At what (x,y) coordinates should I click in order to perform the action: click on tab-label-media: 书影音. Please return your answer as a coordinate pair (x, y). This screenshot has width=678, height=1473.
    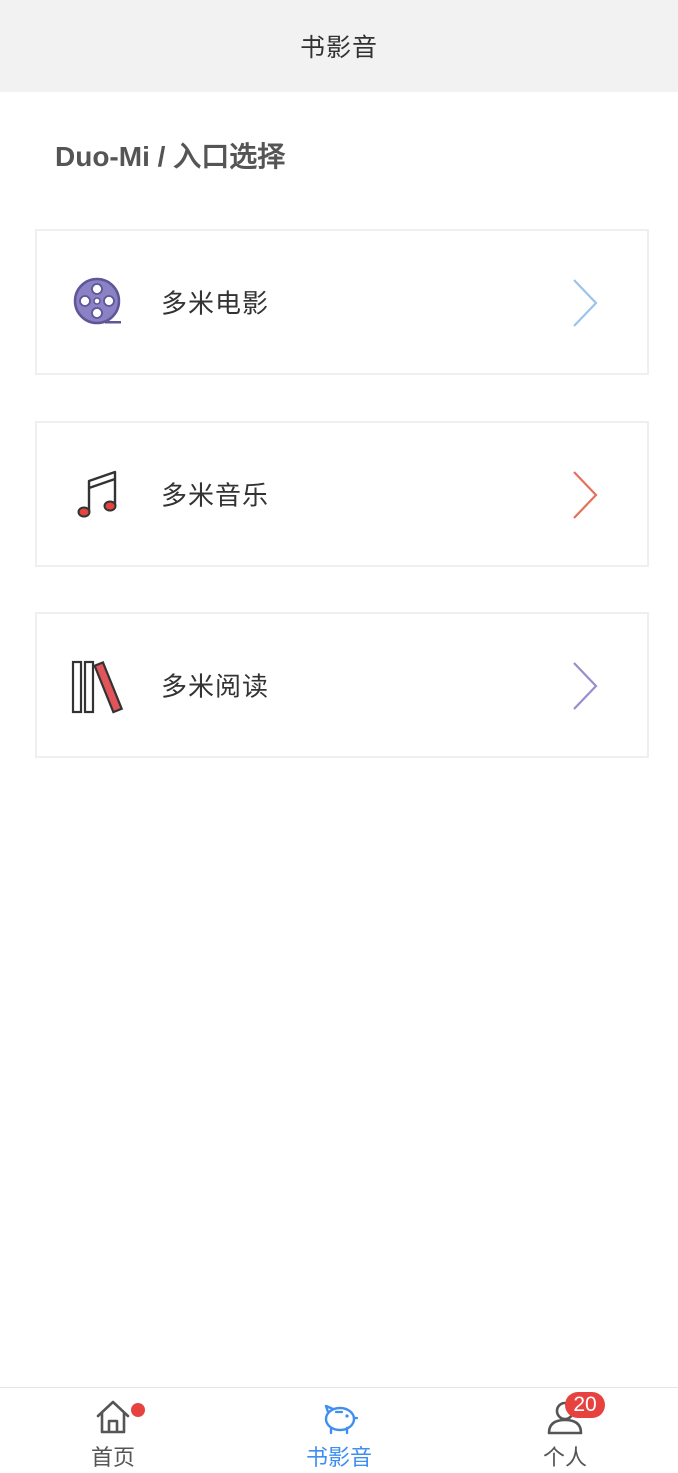
    Looking at the image, I should click on (338, 1458).